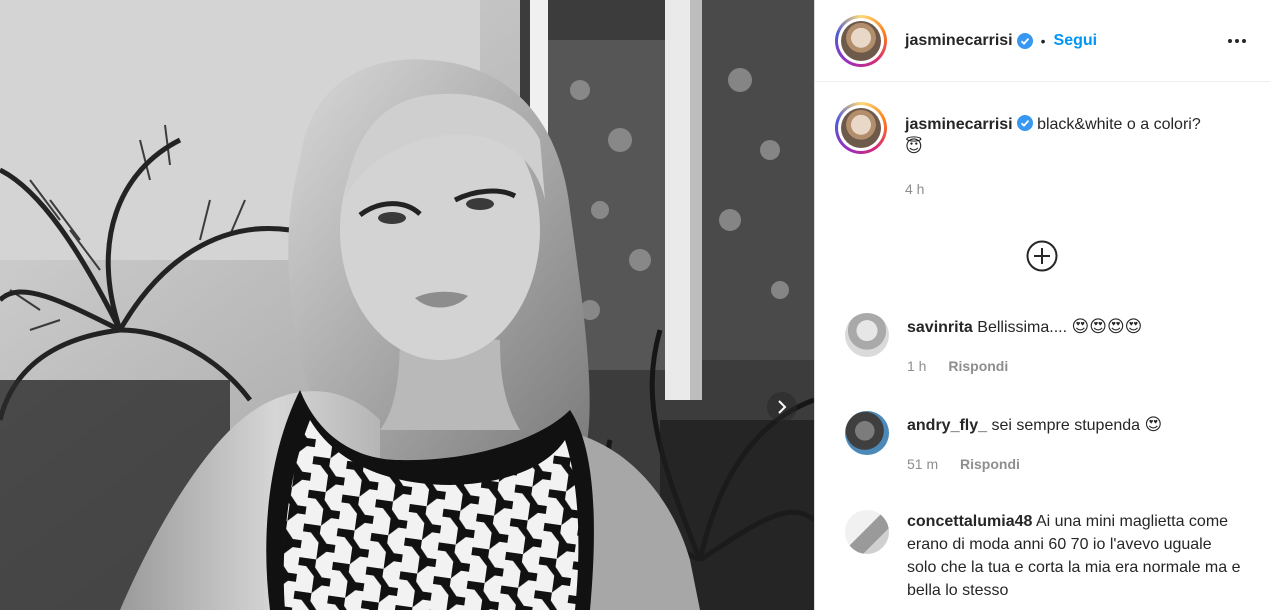 This screenshot has width=1270, height=610. I want to click on chevron-right-icon, so click(782, 407).